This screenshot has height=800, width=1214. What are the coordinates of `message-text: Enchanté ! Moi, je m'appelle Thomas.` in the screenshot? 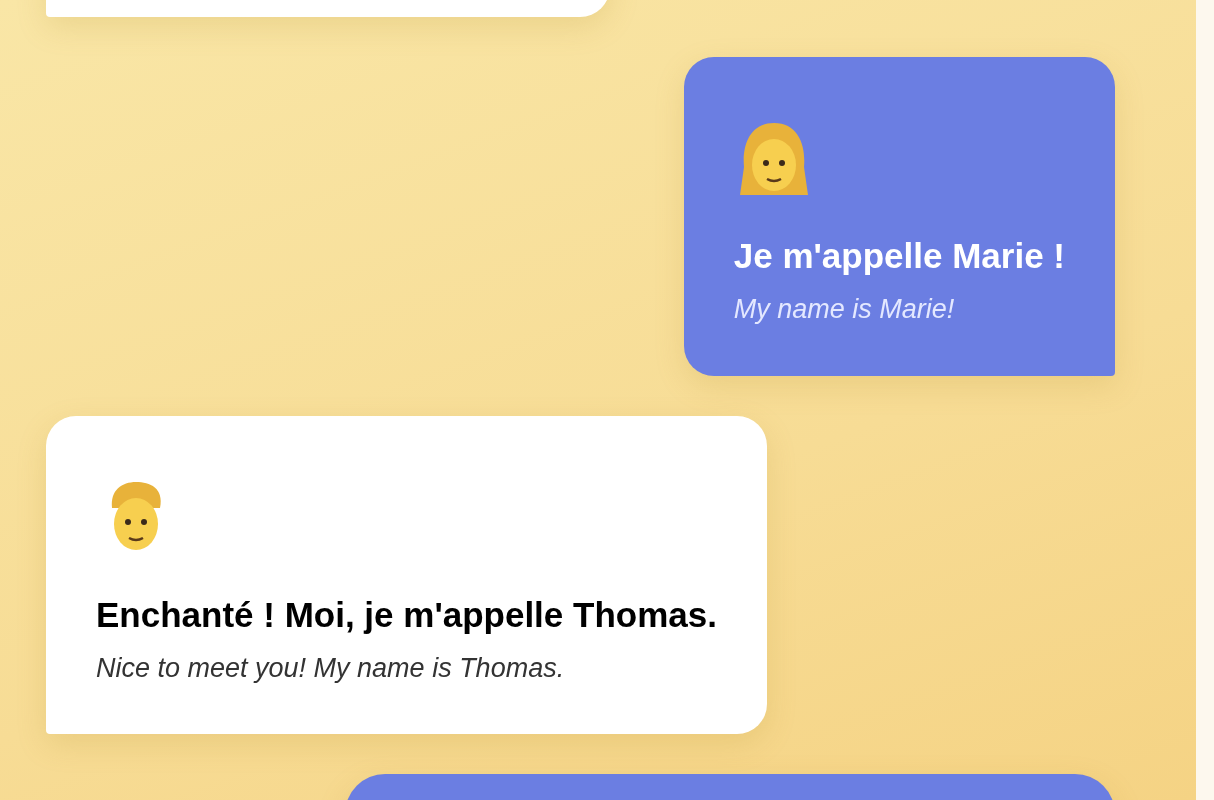 It's located at (406, 614).